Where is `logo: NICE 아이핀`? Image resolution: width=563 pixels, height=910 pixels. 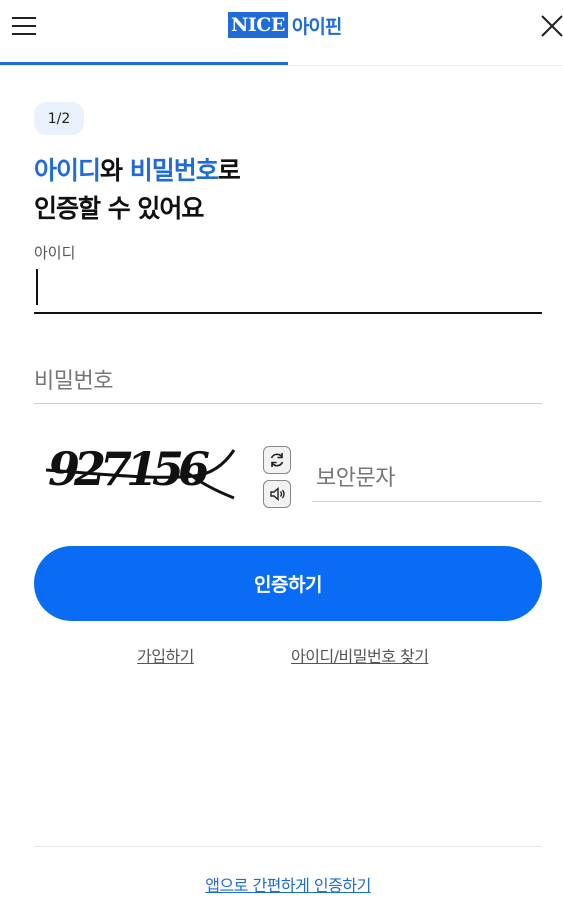
logo: NICE 아이핀 is located at coordinates (285, 25).